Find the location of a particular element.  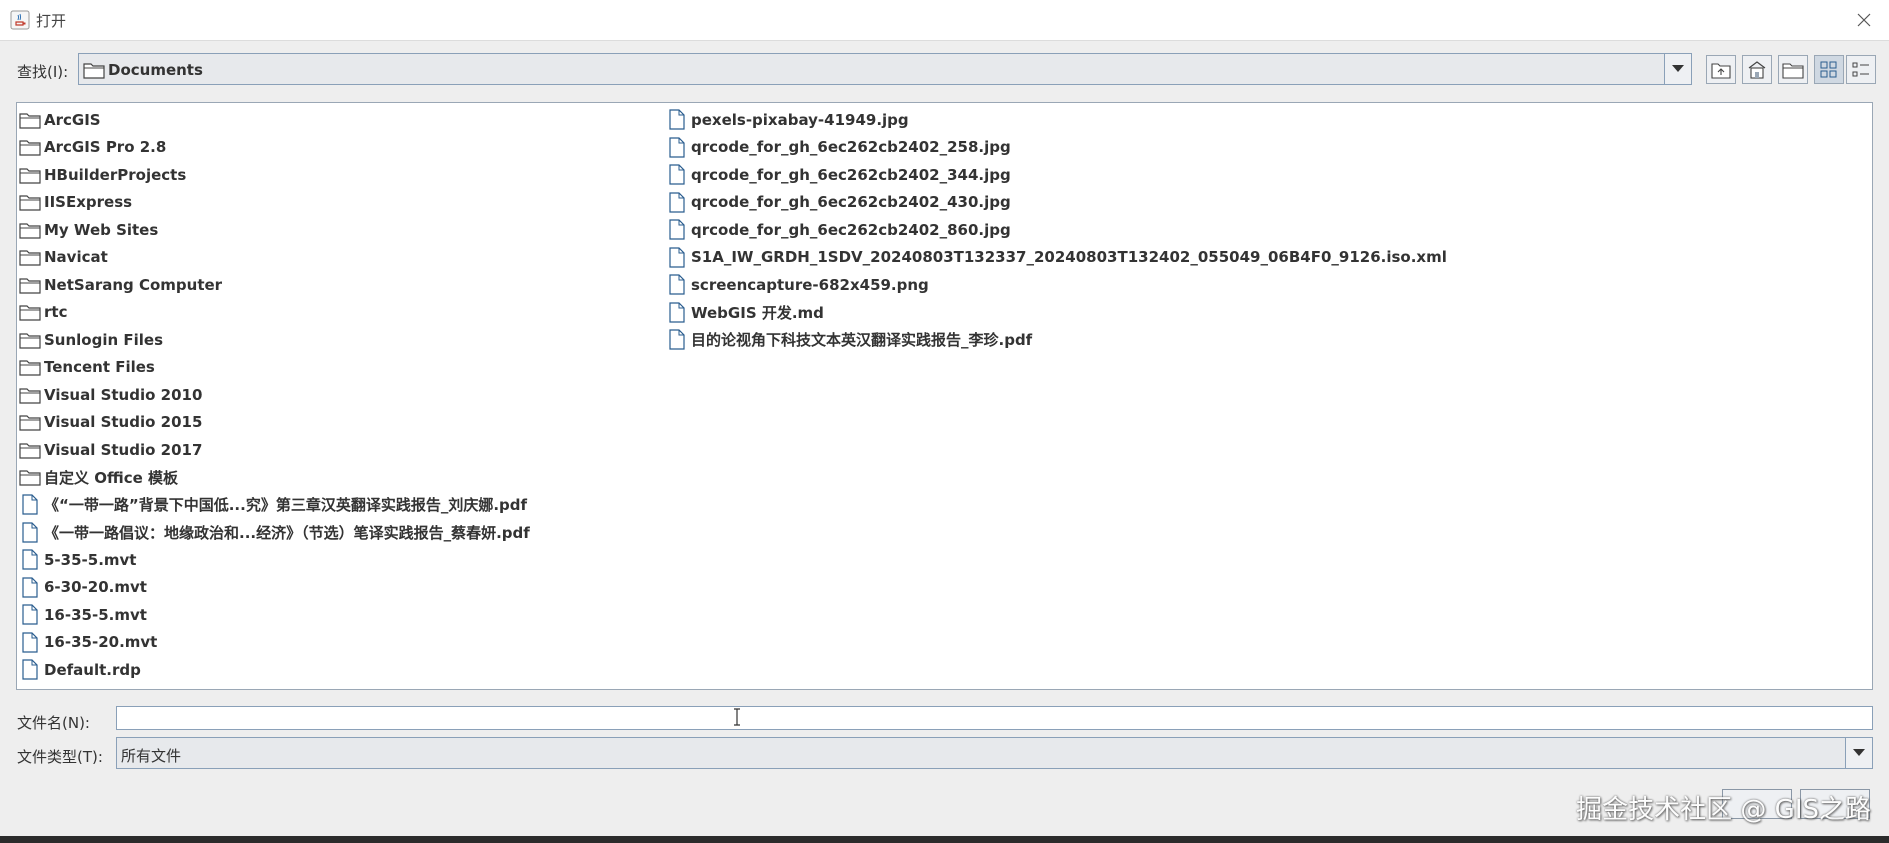

list-view-icon is located at coordinates (1828, 69).